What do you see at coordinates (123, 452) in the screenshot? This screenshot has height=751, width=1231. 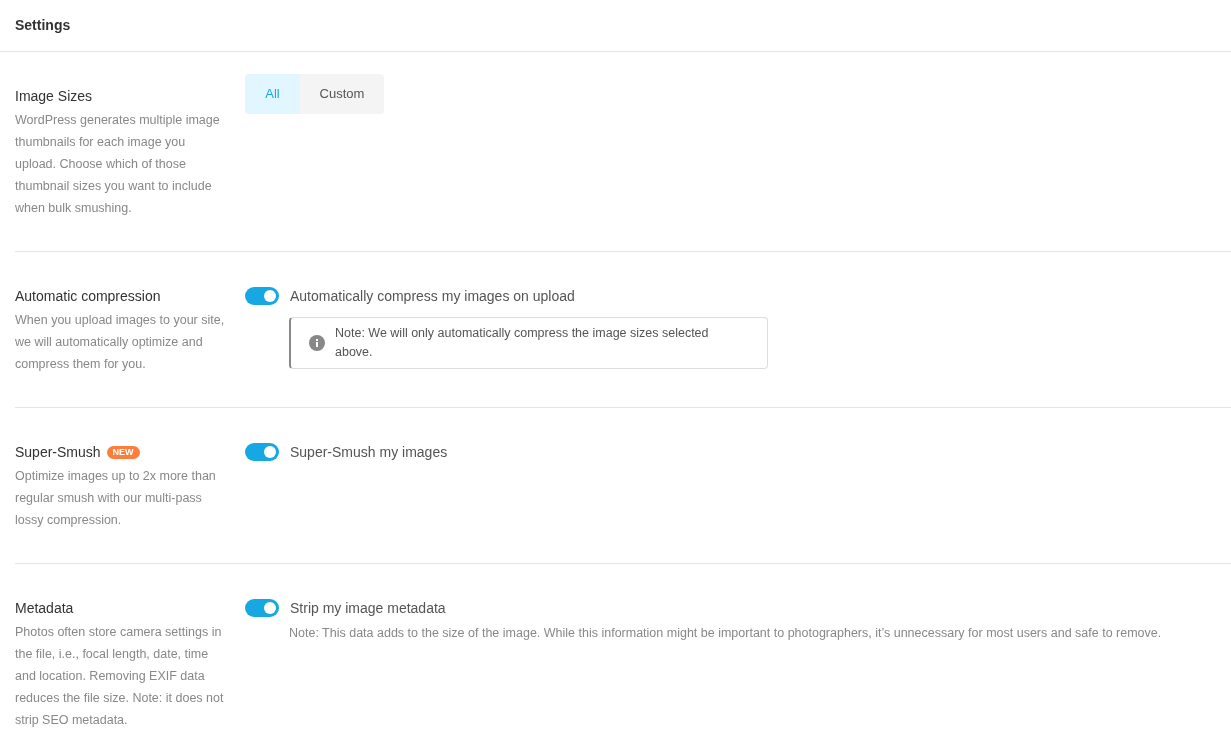 I see `new-badge: NEW` at bounding box center [123, 452].